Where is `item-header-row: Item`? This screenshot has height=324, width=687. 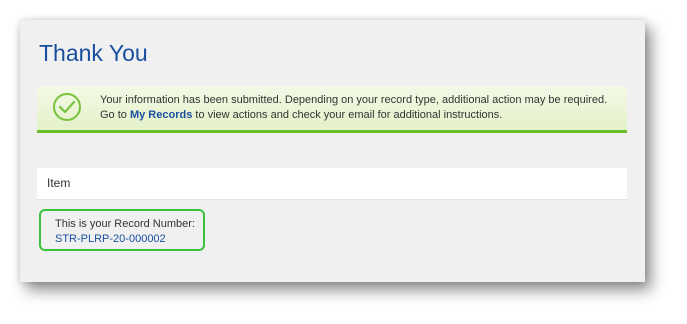
item-header-row: Item is located at coordinates (332, 184).